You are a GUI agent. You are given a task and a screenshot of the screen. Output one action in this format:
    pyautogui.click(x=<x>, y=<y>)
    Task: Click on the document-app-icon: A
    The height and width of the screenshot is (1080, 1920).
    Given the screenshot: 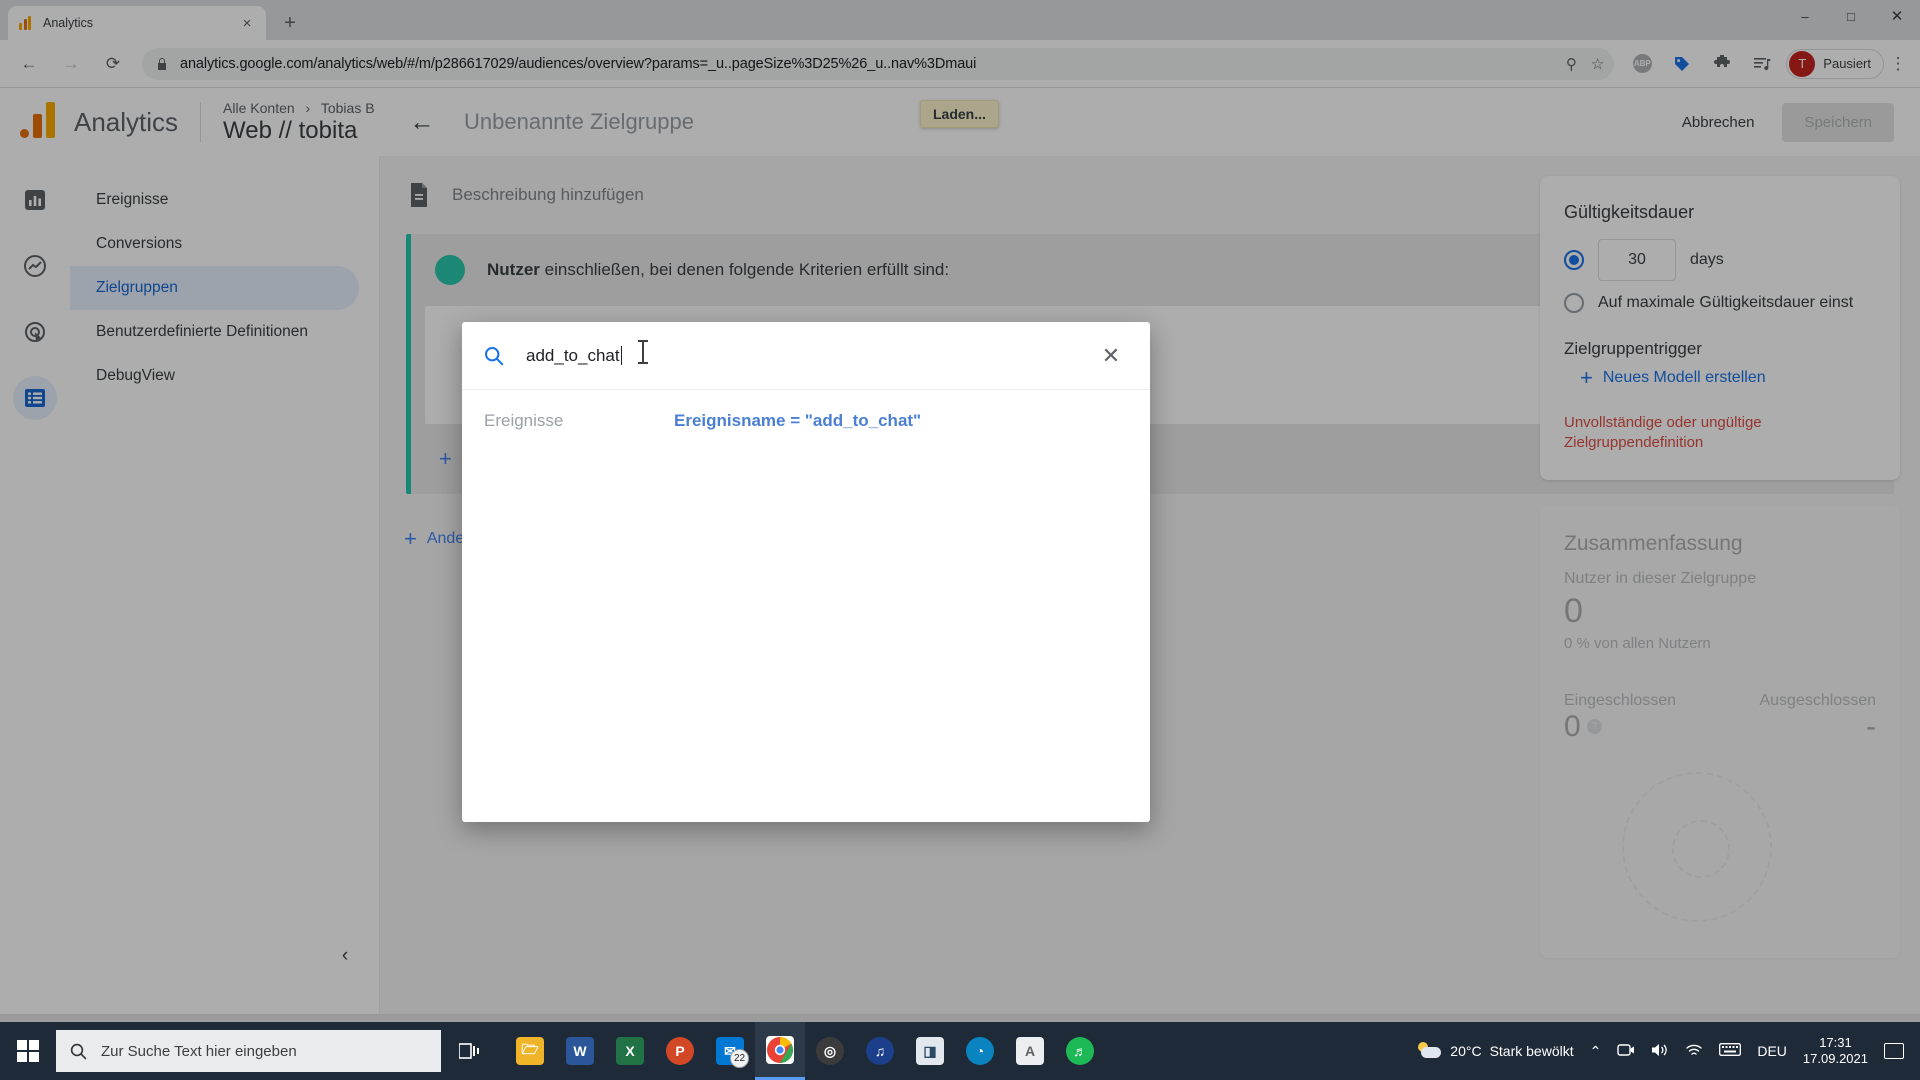 What is the action you would take?
    pyautogui.click(x=1030, y=1051)
    